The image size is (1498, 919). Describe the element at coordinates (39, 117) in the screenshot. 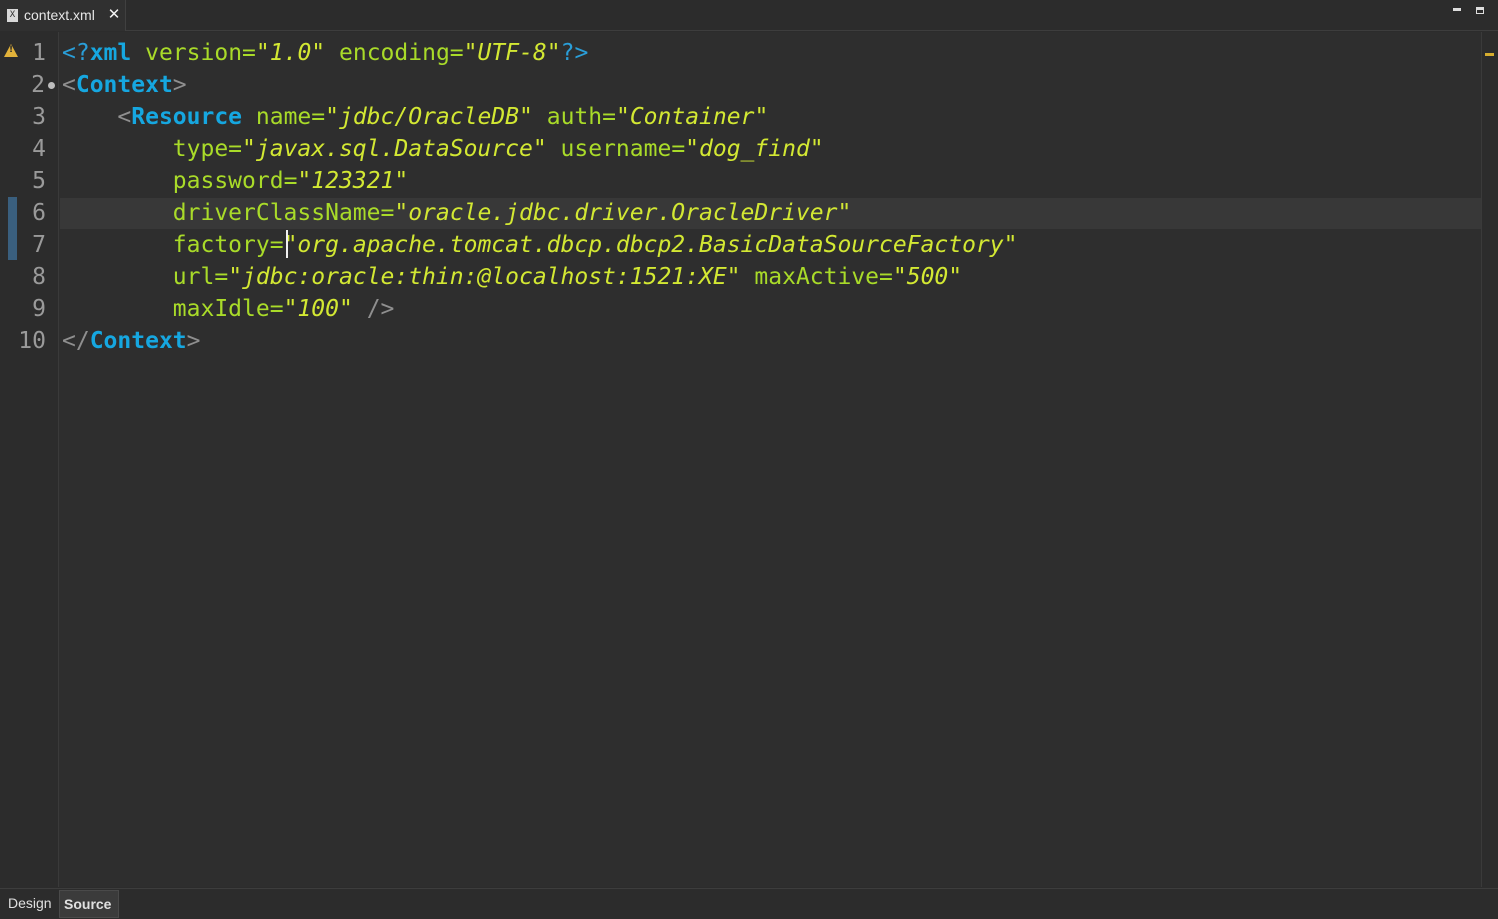

I see `line-number: 3` at that location.